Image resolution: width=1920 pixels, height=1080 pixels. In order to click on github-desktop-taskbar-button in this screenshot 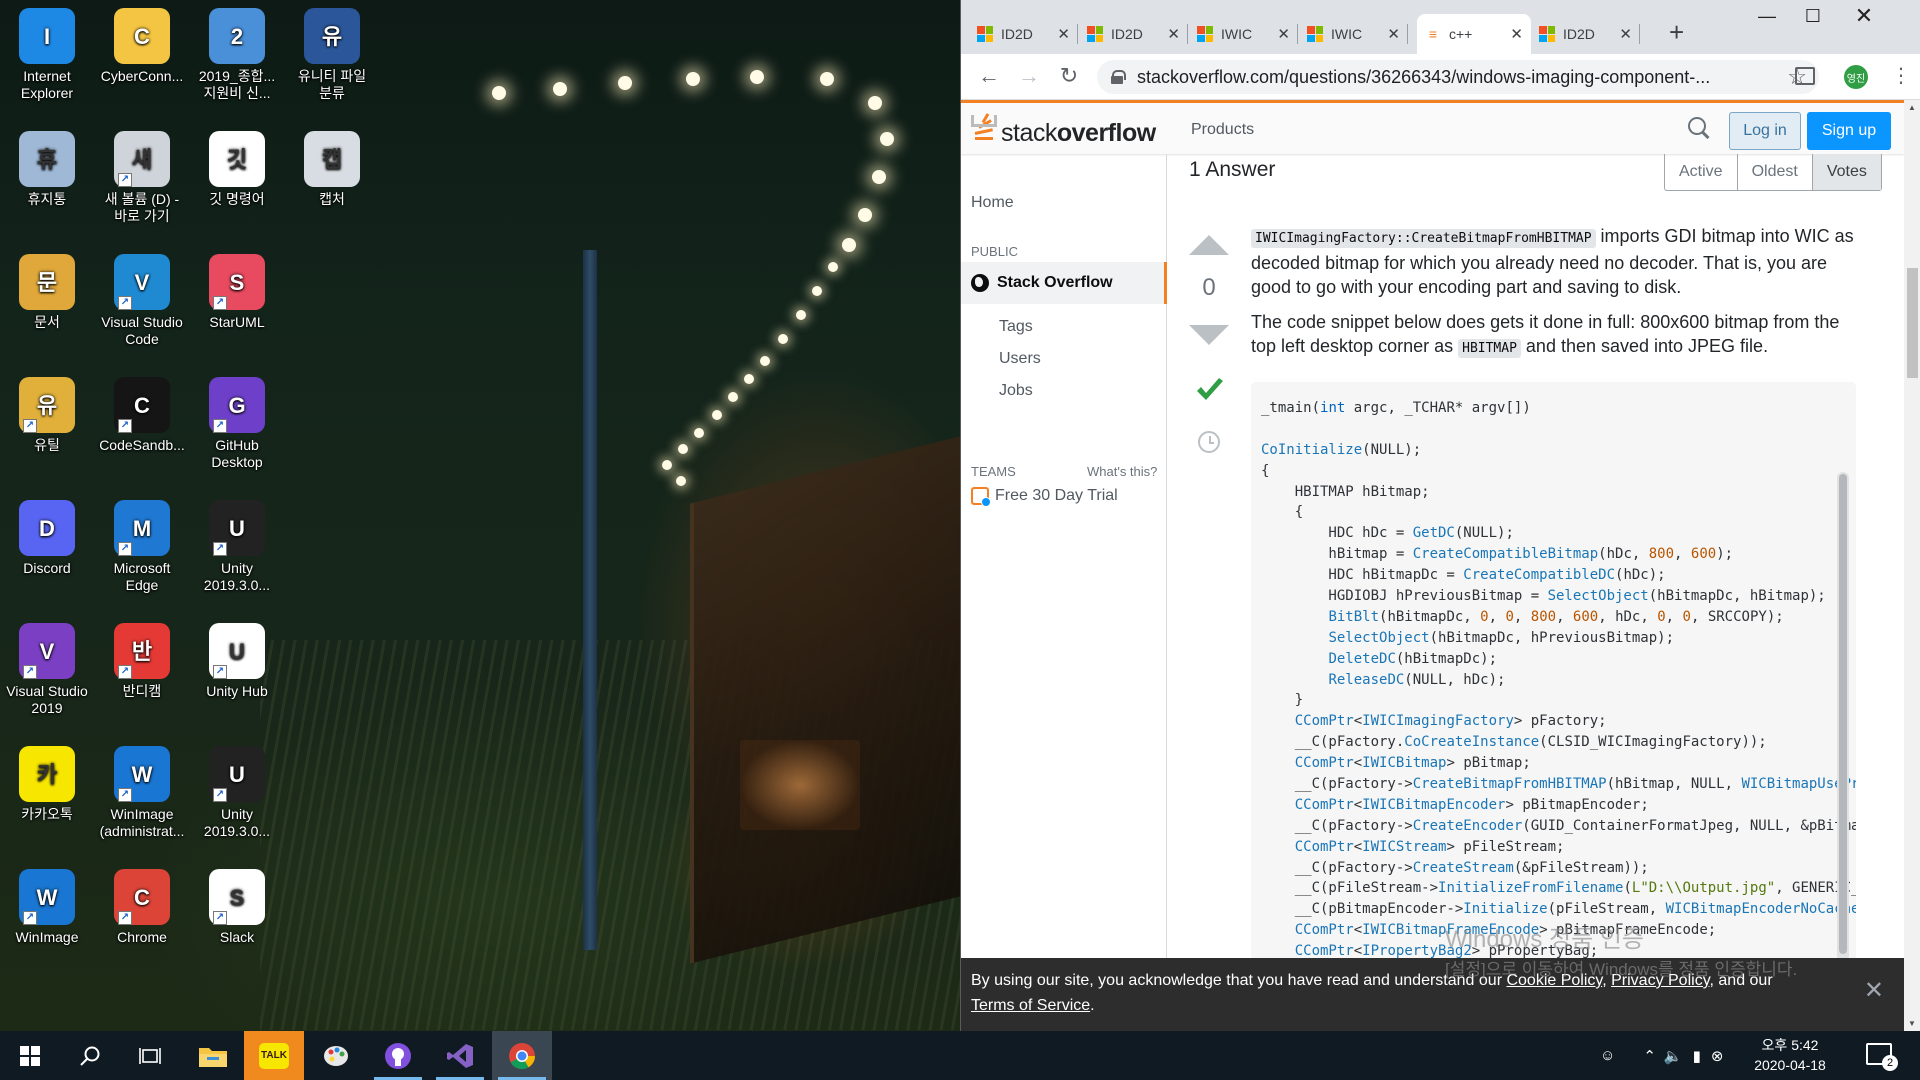, I will do `click(398, 1055)`.